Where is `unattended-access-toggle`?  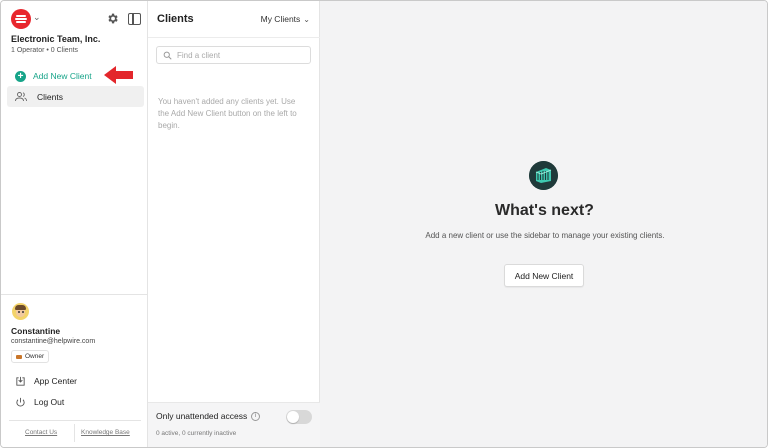 unattended-access-toggle is located at coordinates (299, 417).